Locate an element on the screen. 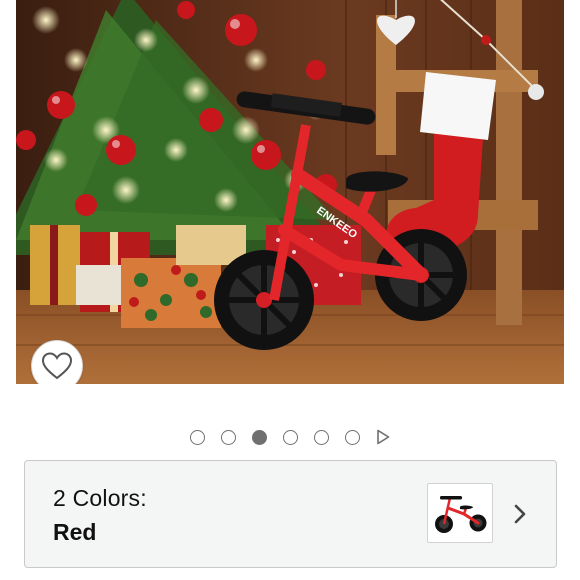 The image size is (580, 580). variant-thumbnail is located at coordinates (460, 513).